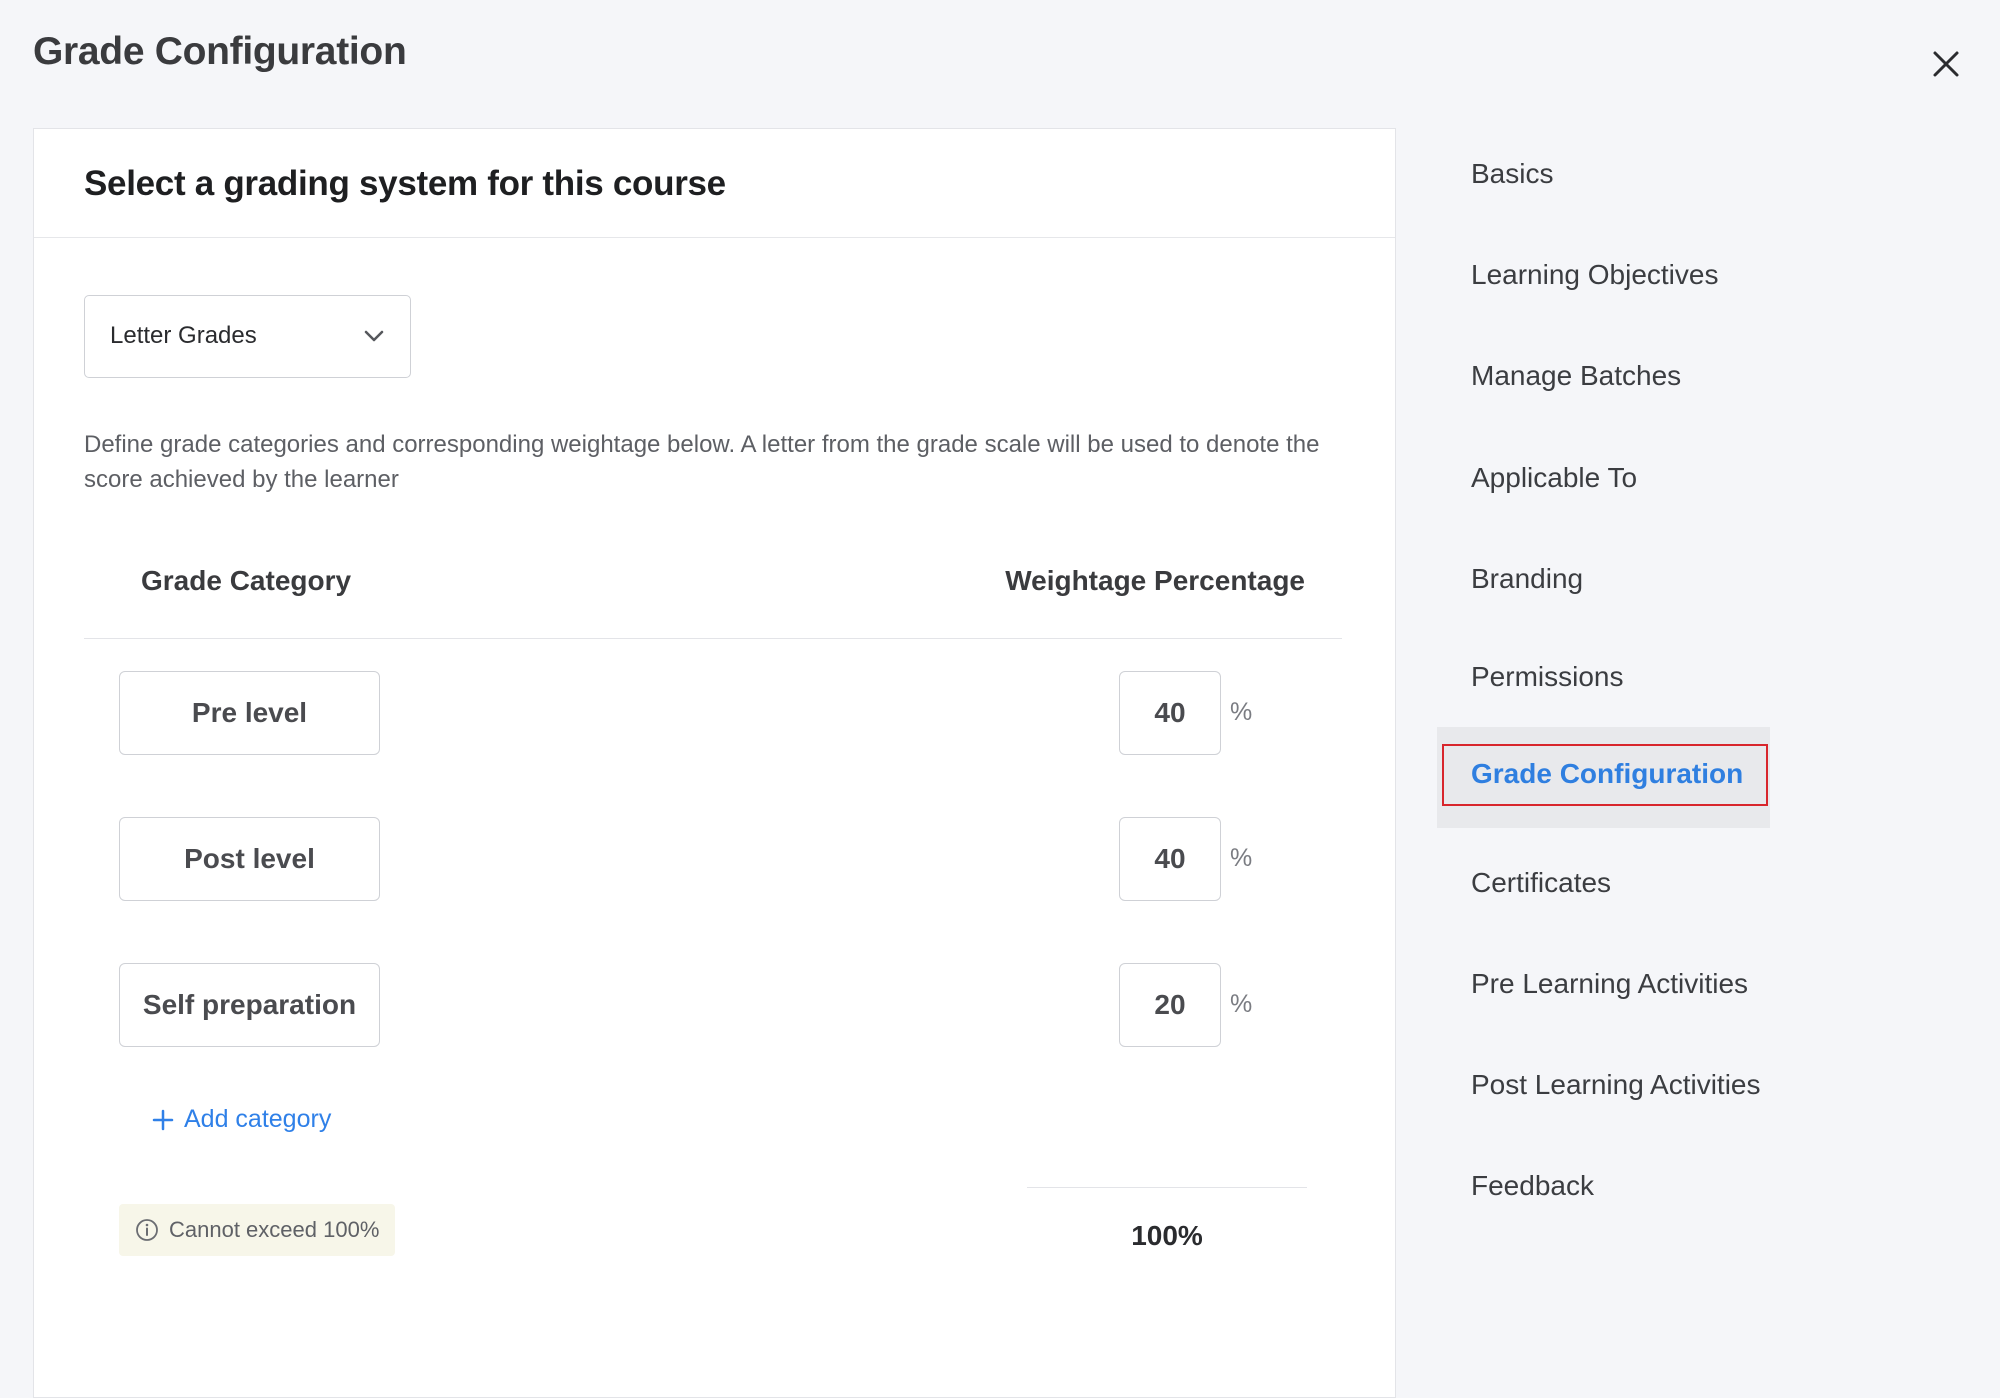 The height and width of the screenshot is (1398, 2000). Describe the element at coordinates (714, 1005) in the screenshot. I see `table-row: Self preparation 20 %` at that location.